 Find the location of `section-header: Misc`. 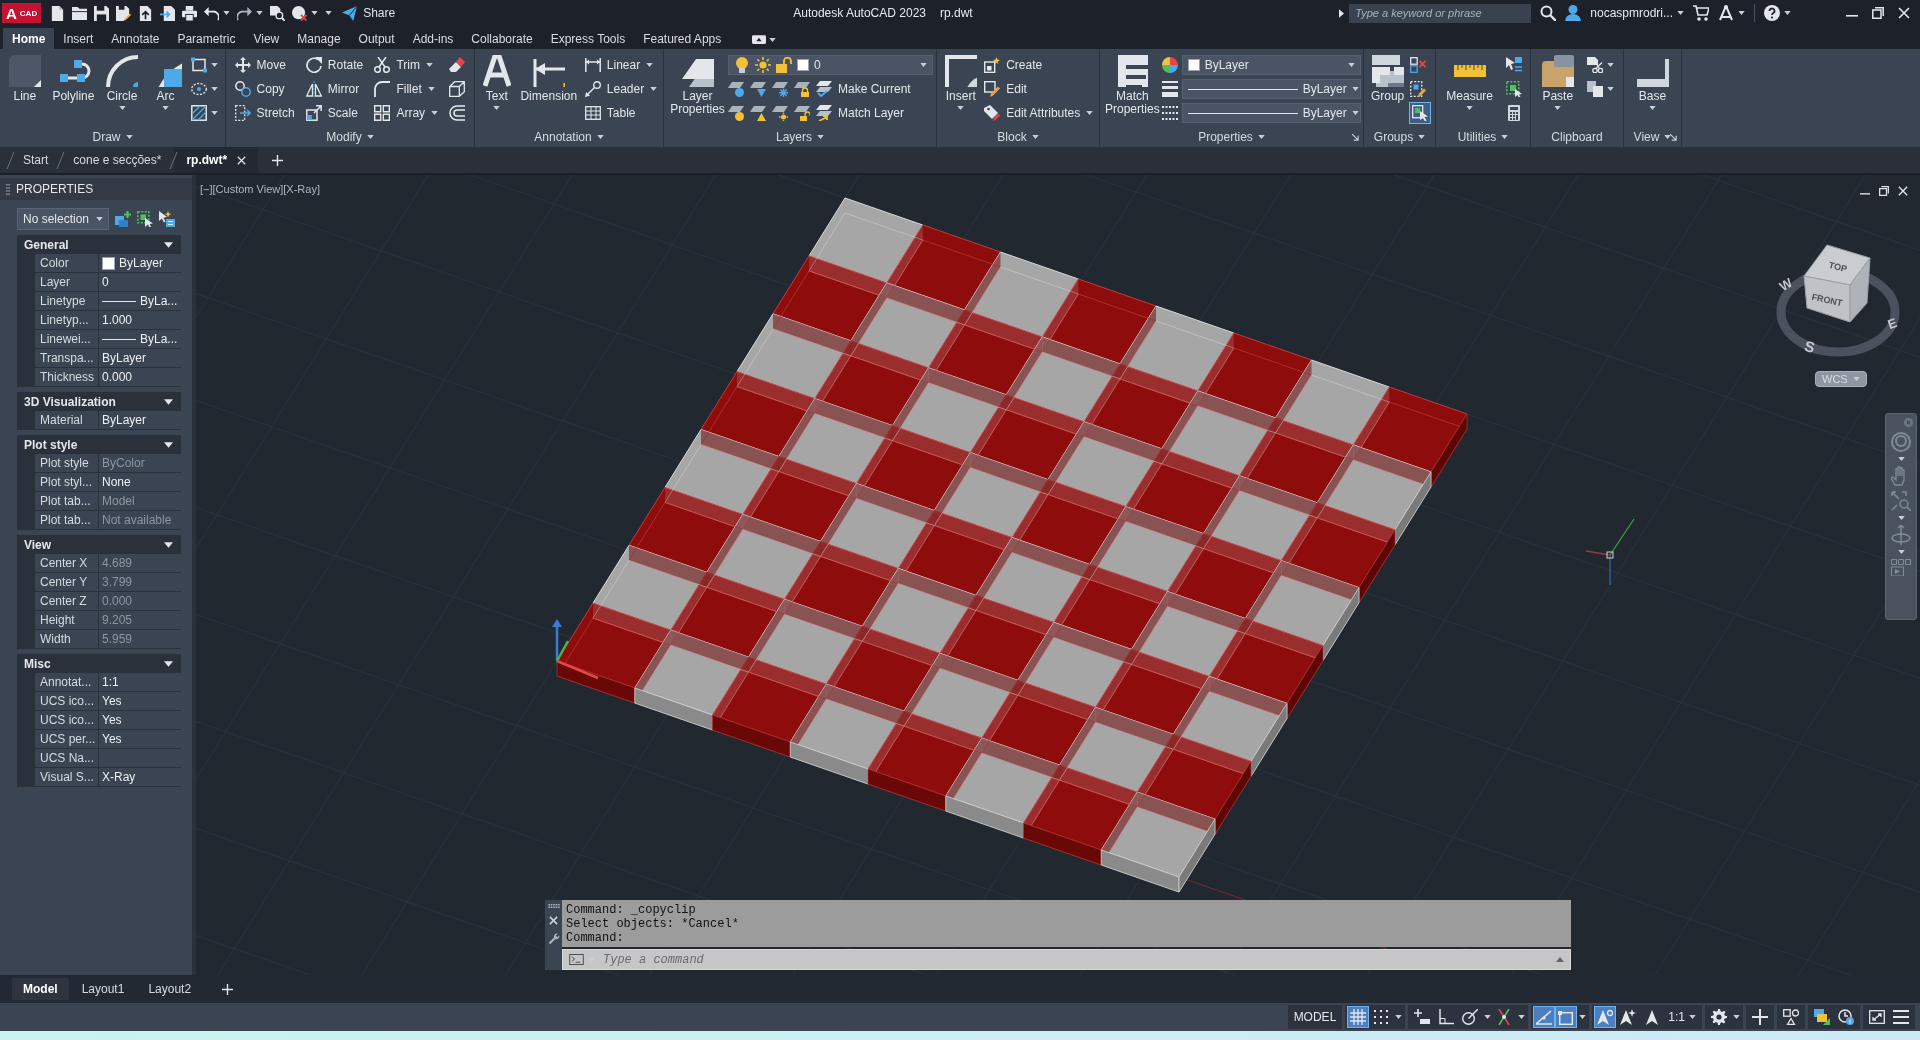

section-header: Misc is located at coordinates (99, 663).